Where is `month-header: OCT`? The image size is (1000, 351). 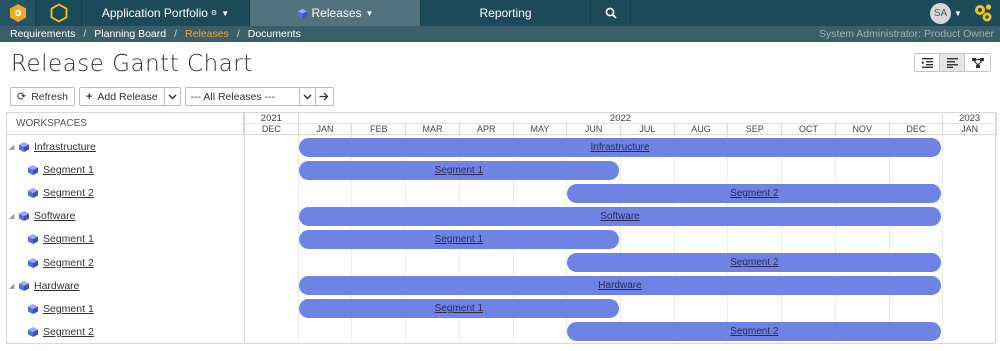
month-header: OCT is located at coordinates (809, 129).